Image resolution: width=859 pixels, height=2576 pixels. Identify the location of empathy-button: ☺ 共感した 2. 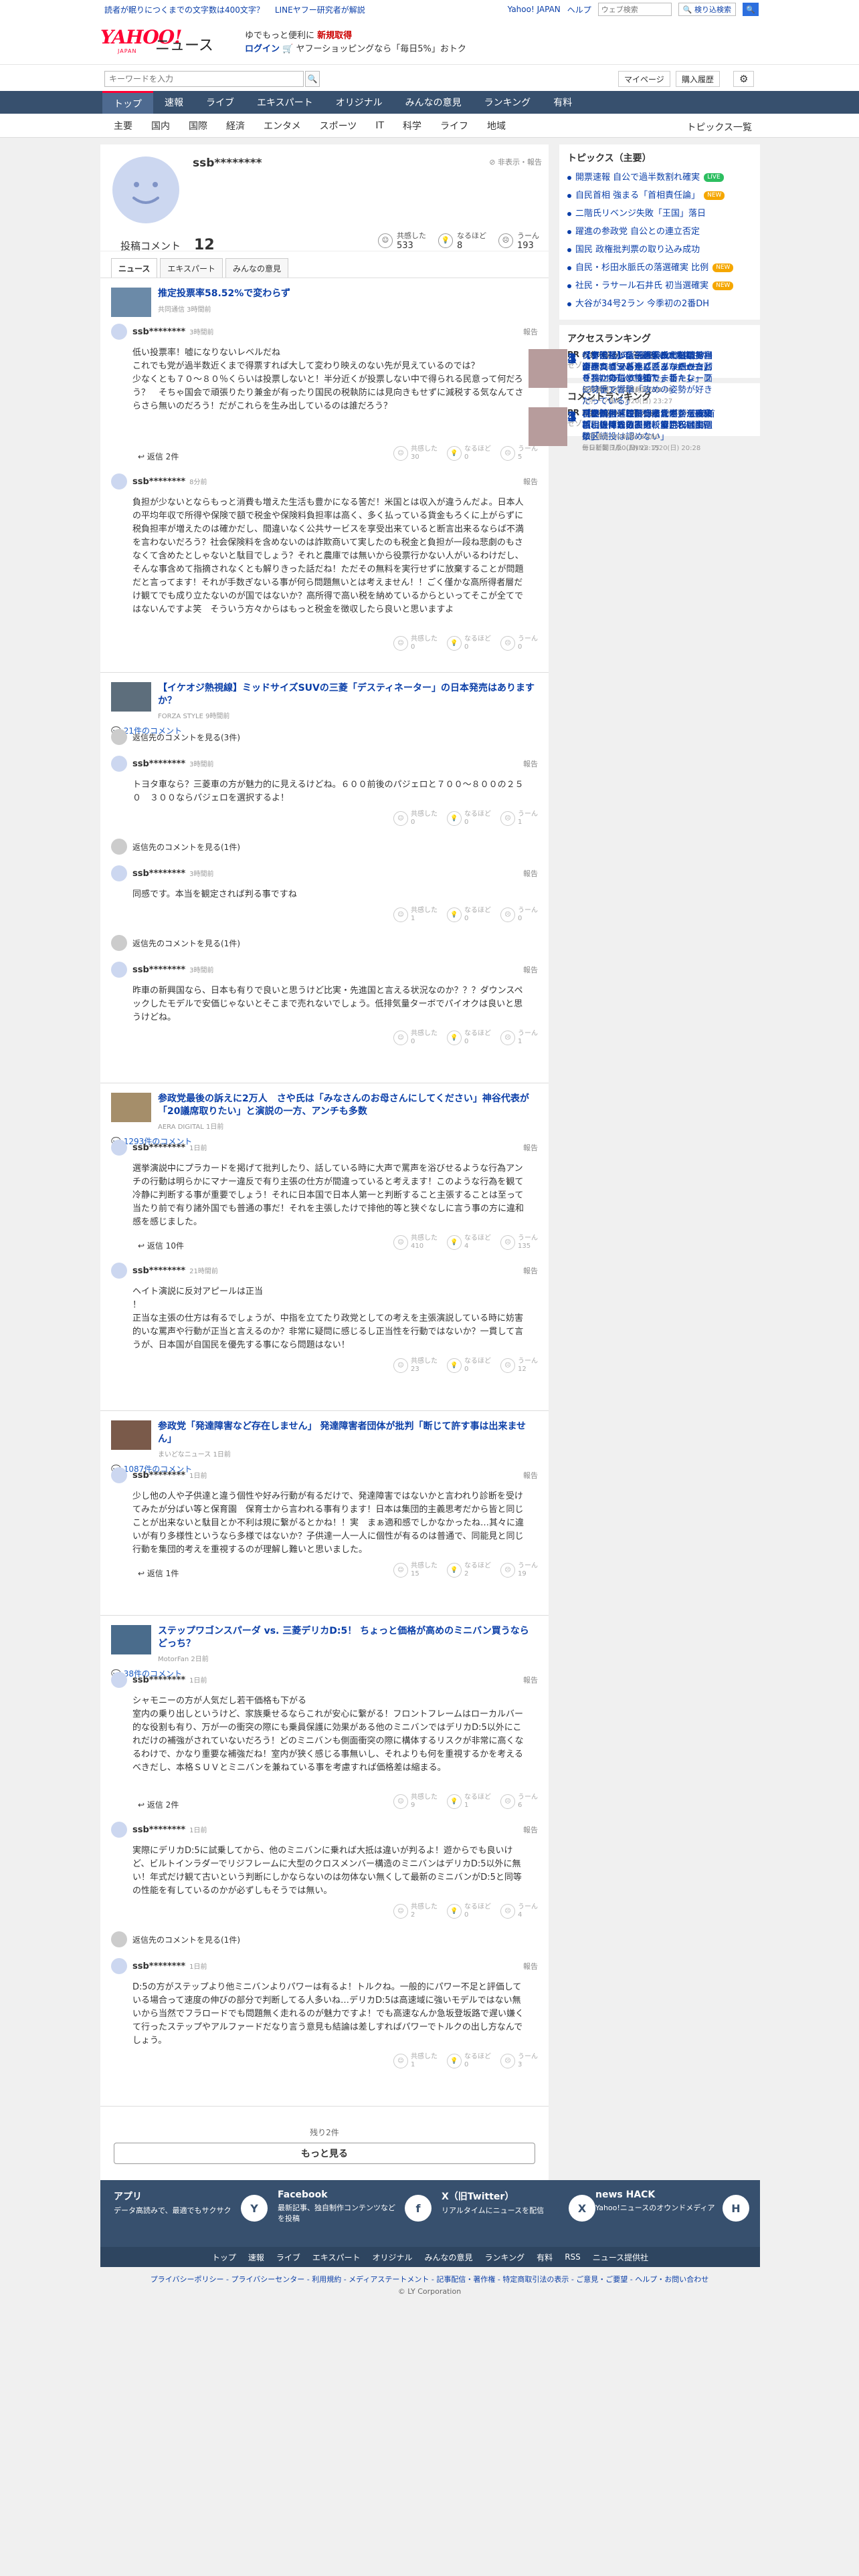
(416, 1911).